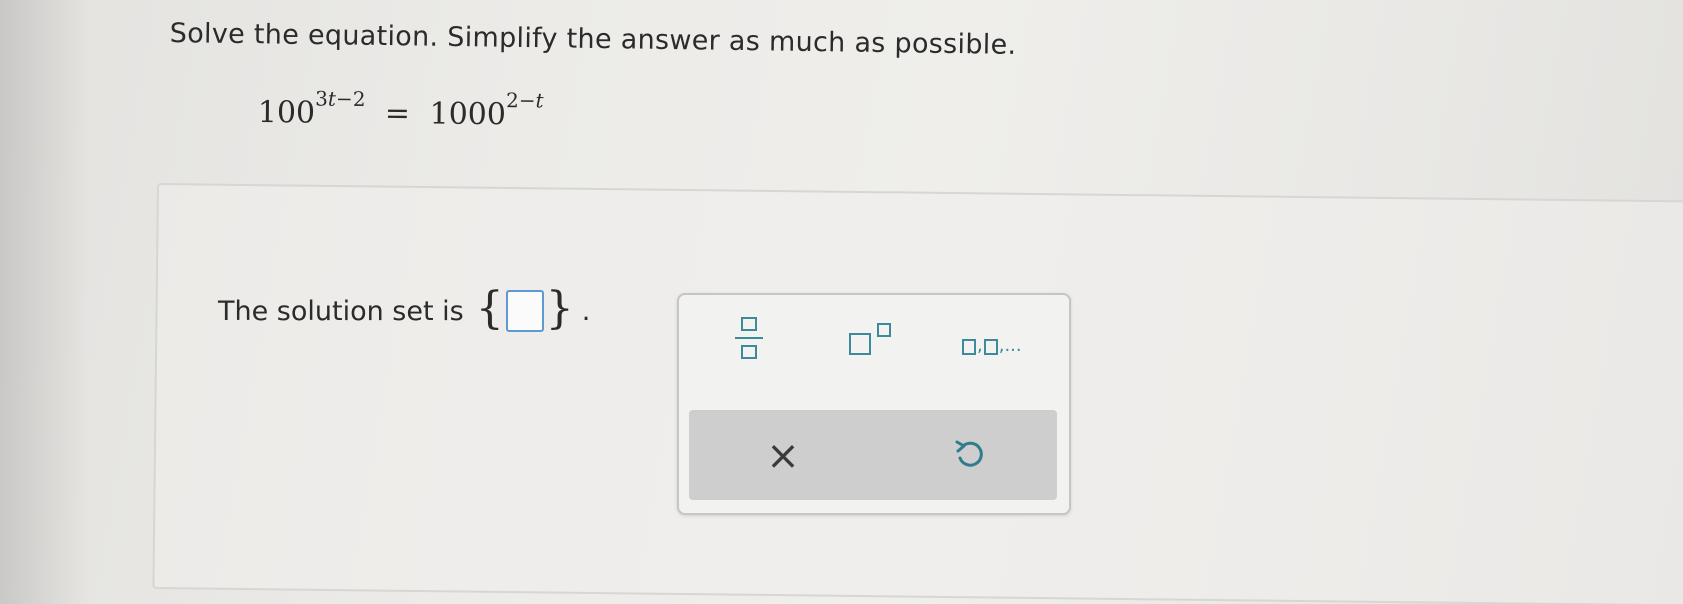 The width and height of the screenshot is (1683, 604). Describe the element at coordinates (749, 352) in the screenshot. I see `fraction-denominator-box` at that location.